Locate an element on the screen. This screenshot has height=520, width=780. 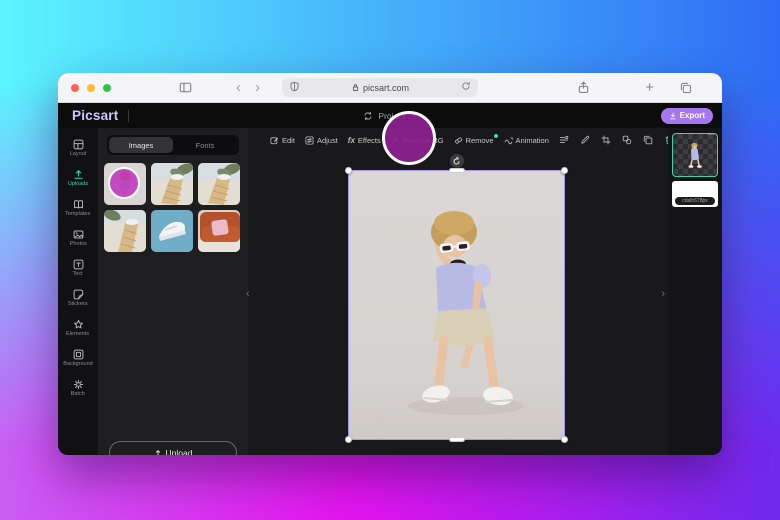
url-text: picsart.com is located at coordinates (385, 87).